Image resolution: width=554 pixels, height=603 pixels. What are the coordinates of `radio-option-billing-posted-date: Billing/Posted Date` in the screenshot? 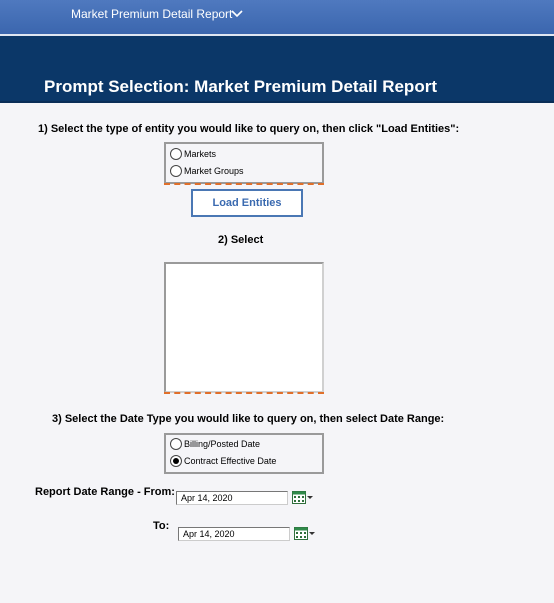 It's located at (215, 444).